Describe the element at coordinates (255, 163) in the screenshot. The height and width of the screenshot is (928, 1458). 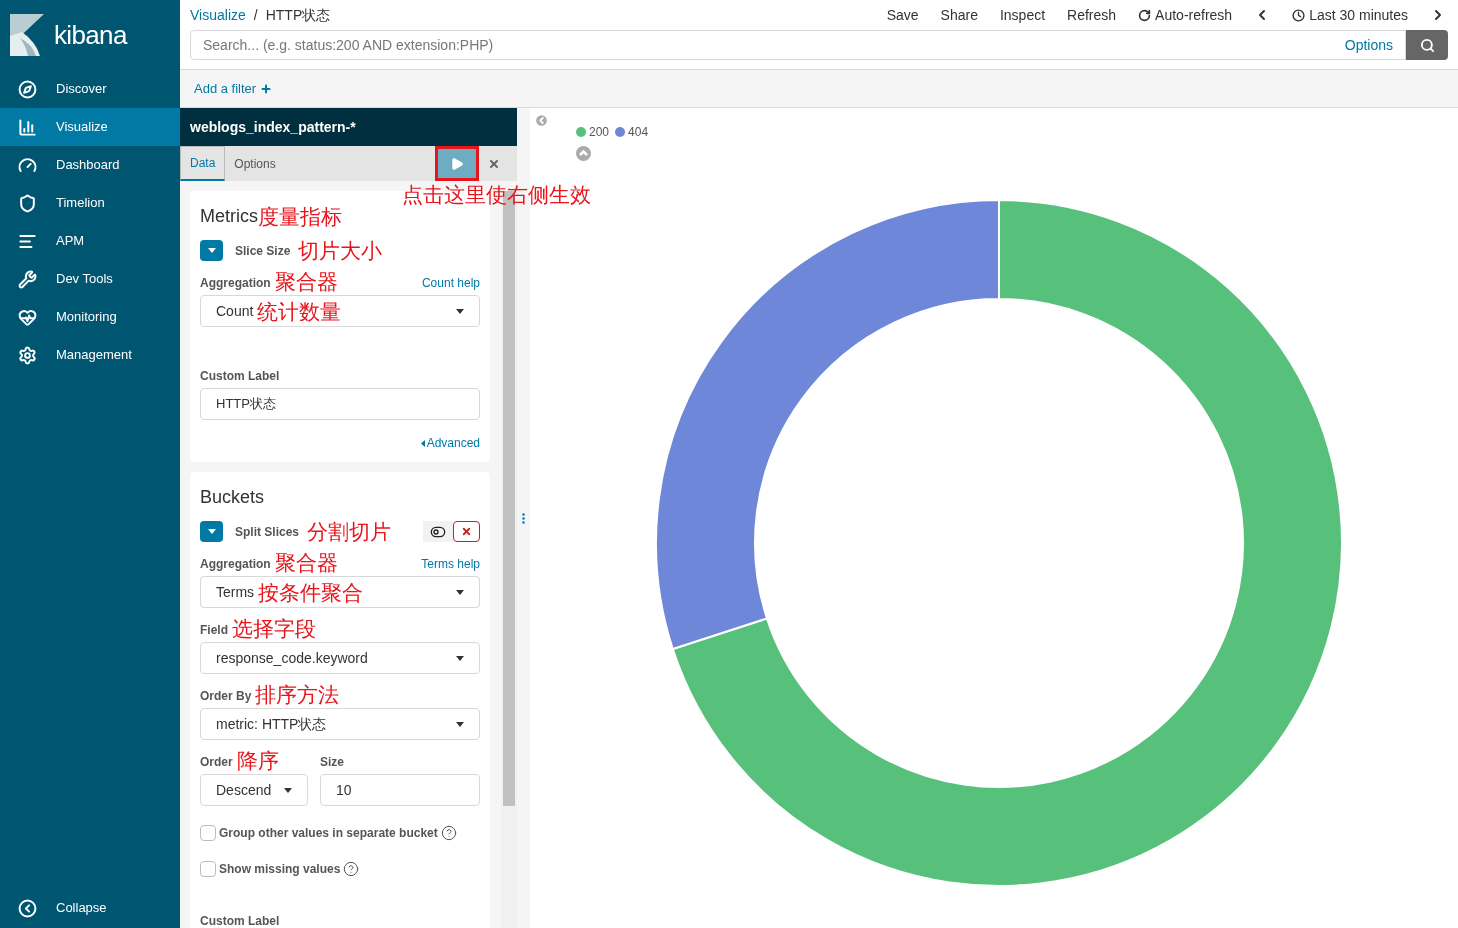
I see `editor-tab: Options` at that location.